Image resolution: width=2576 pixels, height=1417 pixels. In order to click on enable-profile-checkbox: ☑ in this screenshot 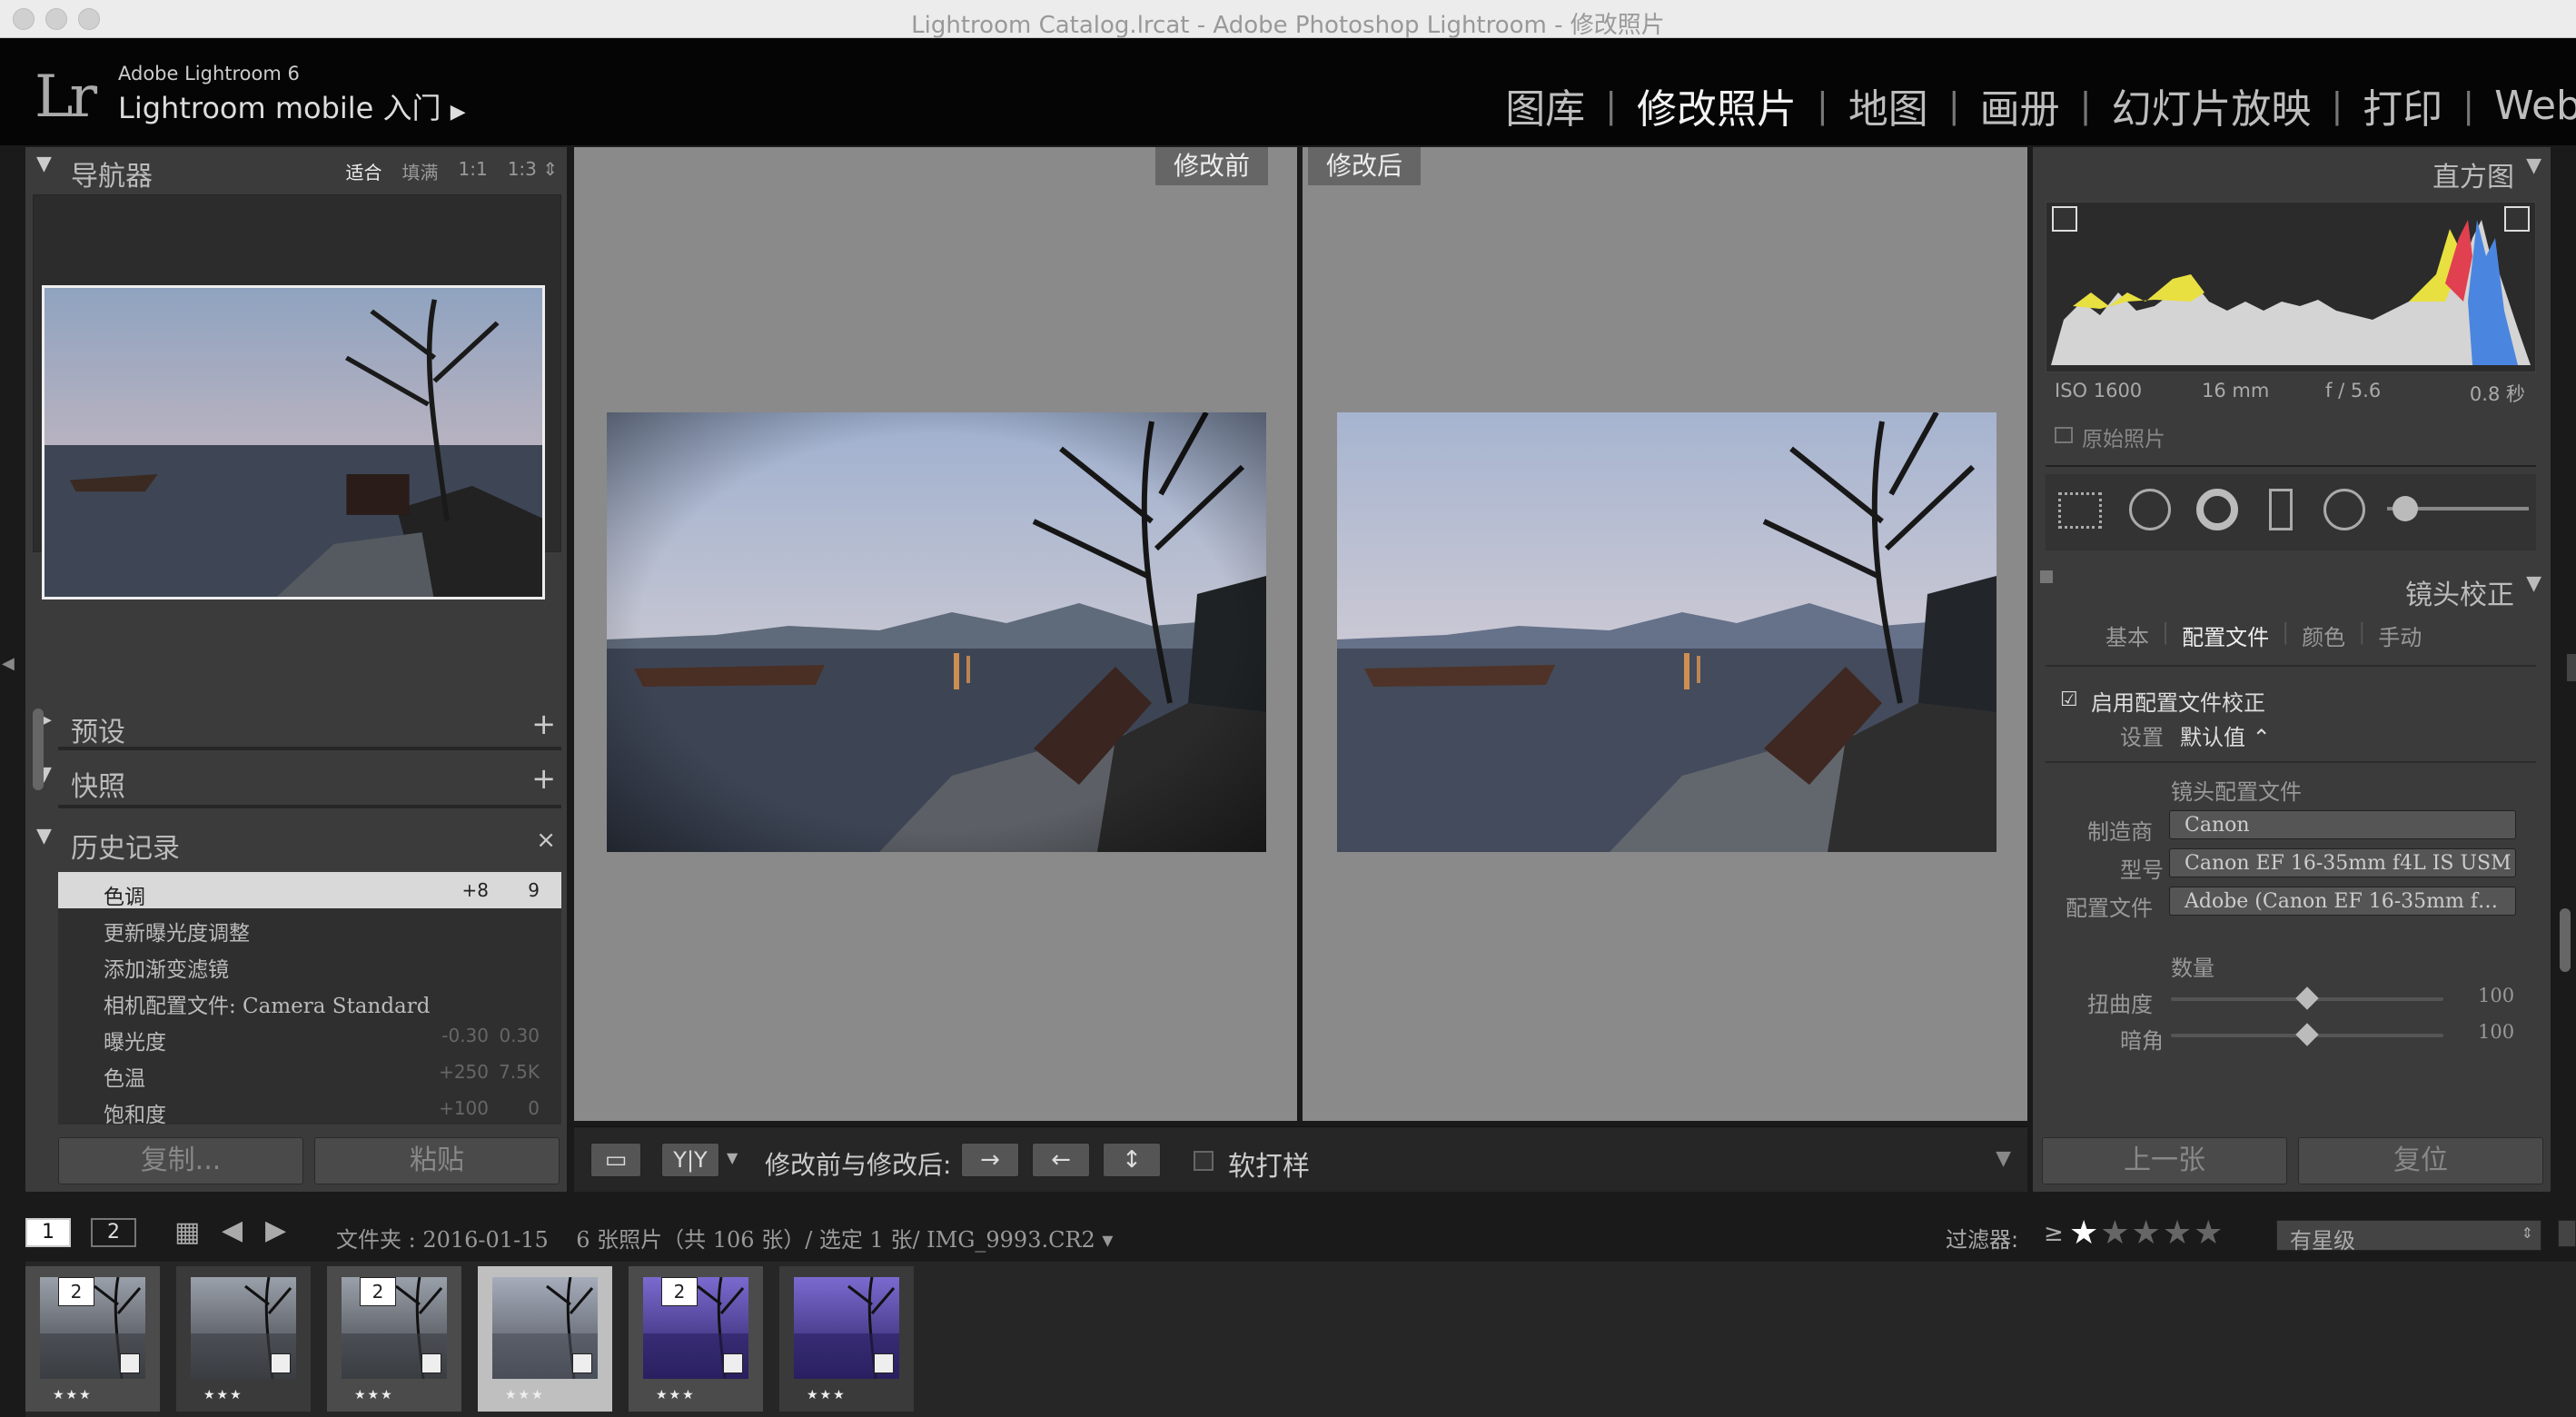, I will do `click(2069, 700)`.